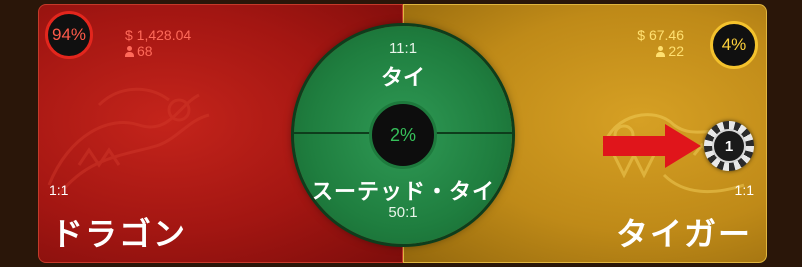 The width and height of the screenshot is (802, 267). Describe the element at coordinates (158, 35) in the screenshot. I see `dragon-amount: $ 1,428.04` at that location.